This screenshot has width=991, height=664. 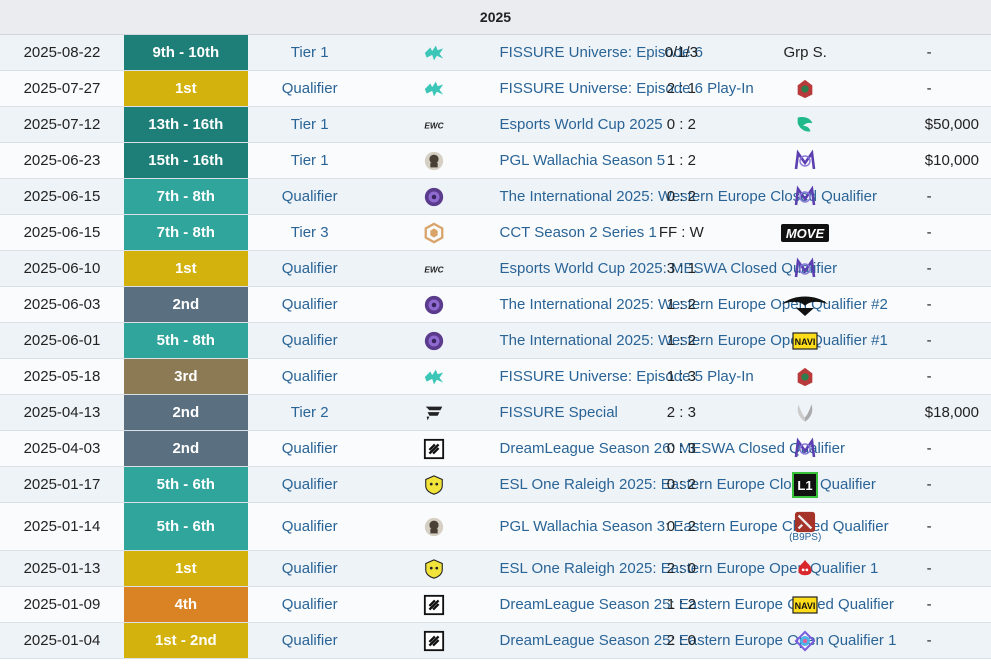 What do you see at coordinates (62, 604) in the screenshot?
I see `date-cell: 2025-01-09` at bounding box center [62, 604].